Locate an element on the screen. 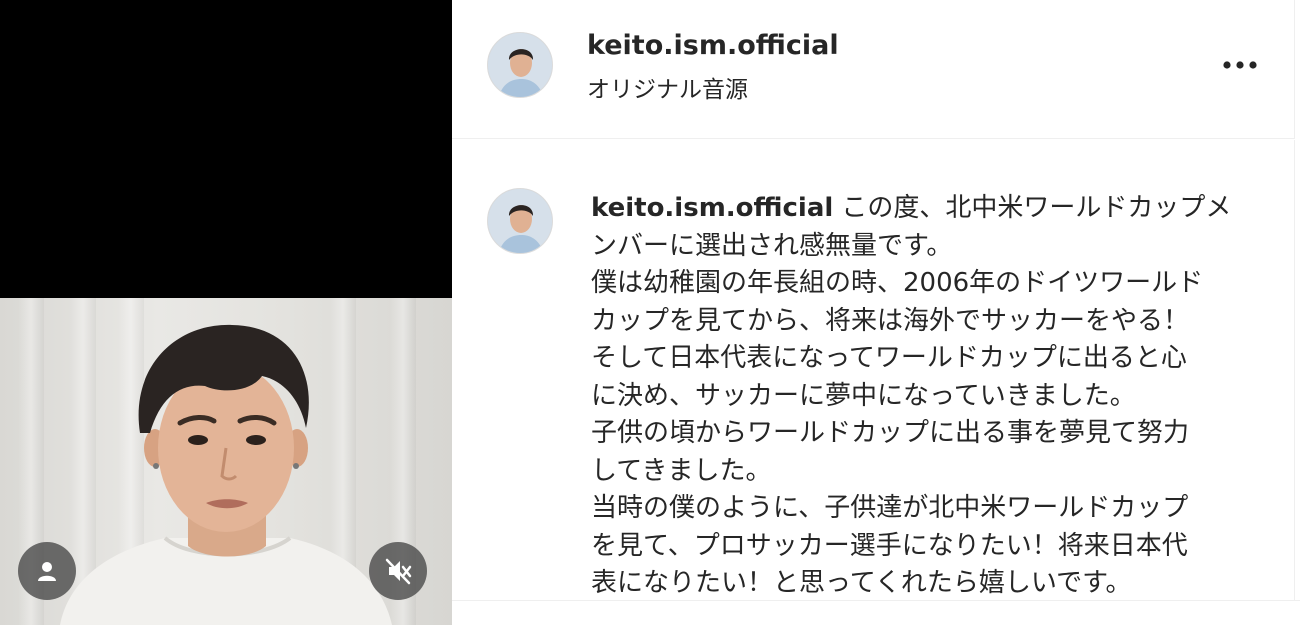 The width and height of the screenshot is (1300, 625). more-options-button is located at coordinates (1240, 65).